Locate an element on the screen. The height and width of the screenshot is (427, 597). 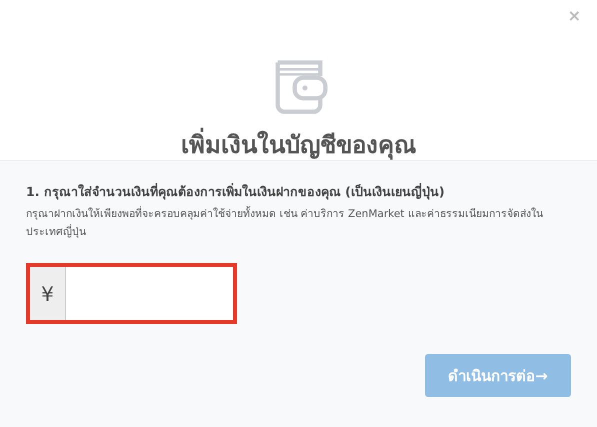
amount-field: ¥ is located at coordinates (131, 293).